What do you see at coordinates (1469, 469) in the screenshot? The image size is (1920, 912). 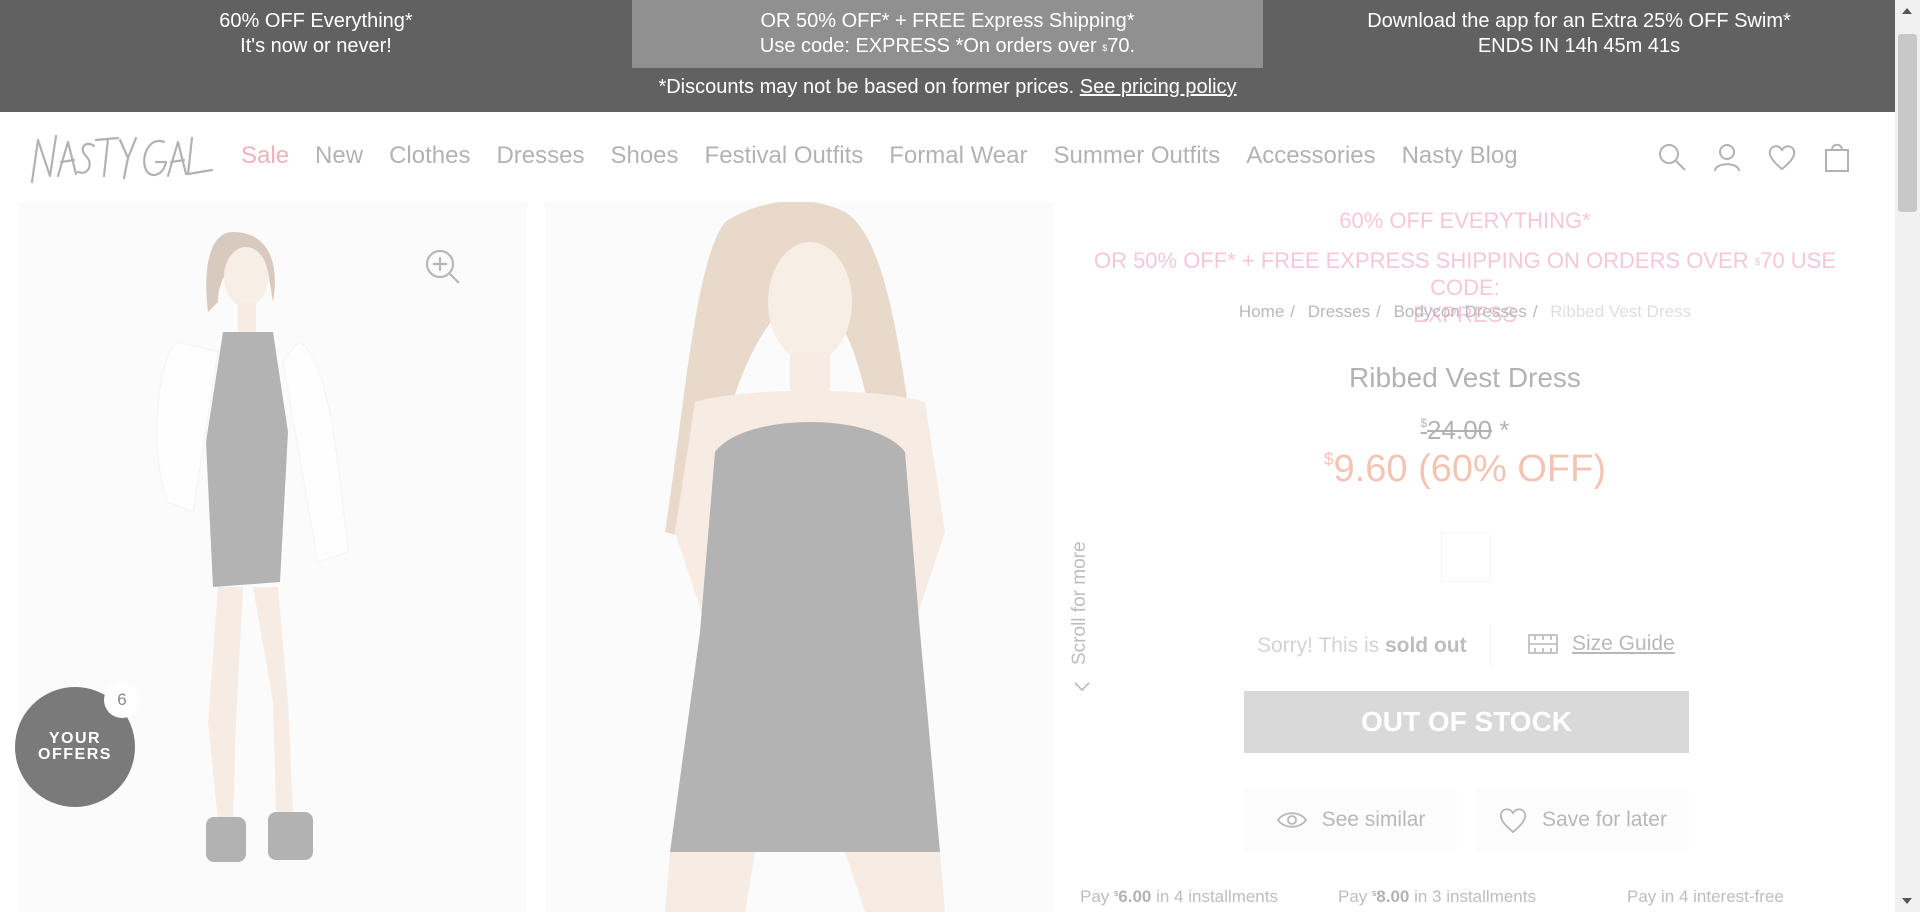 I see `sale-price-value: 9.60 (60% OFF)` at bounding box center [1469, 469].